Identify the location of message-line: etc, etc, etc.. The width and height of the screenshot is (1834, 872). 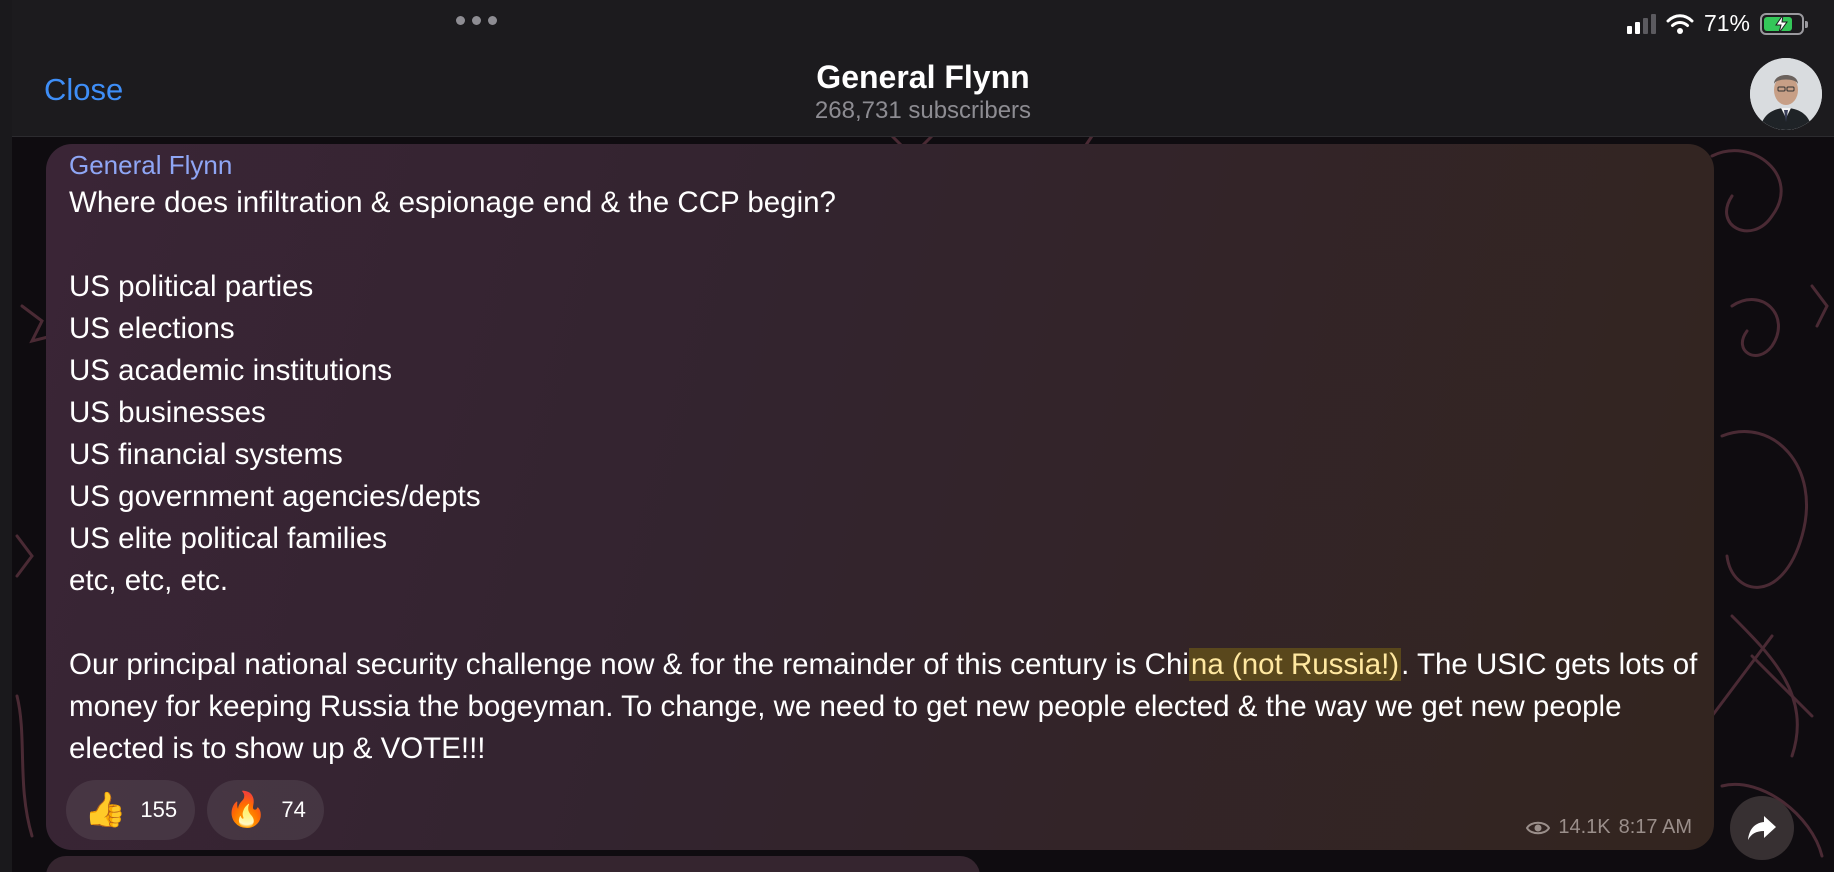
(149, 580).